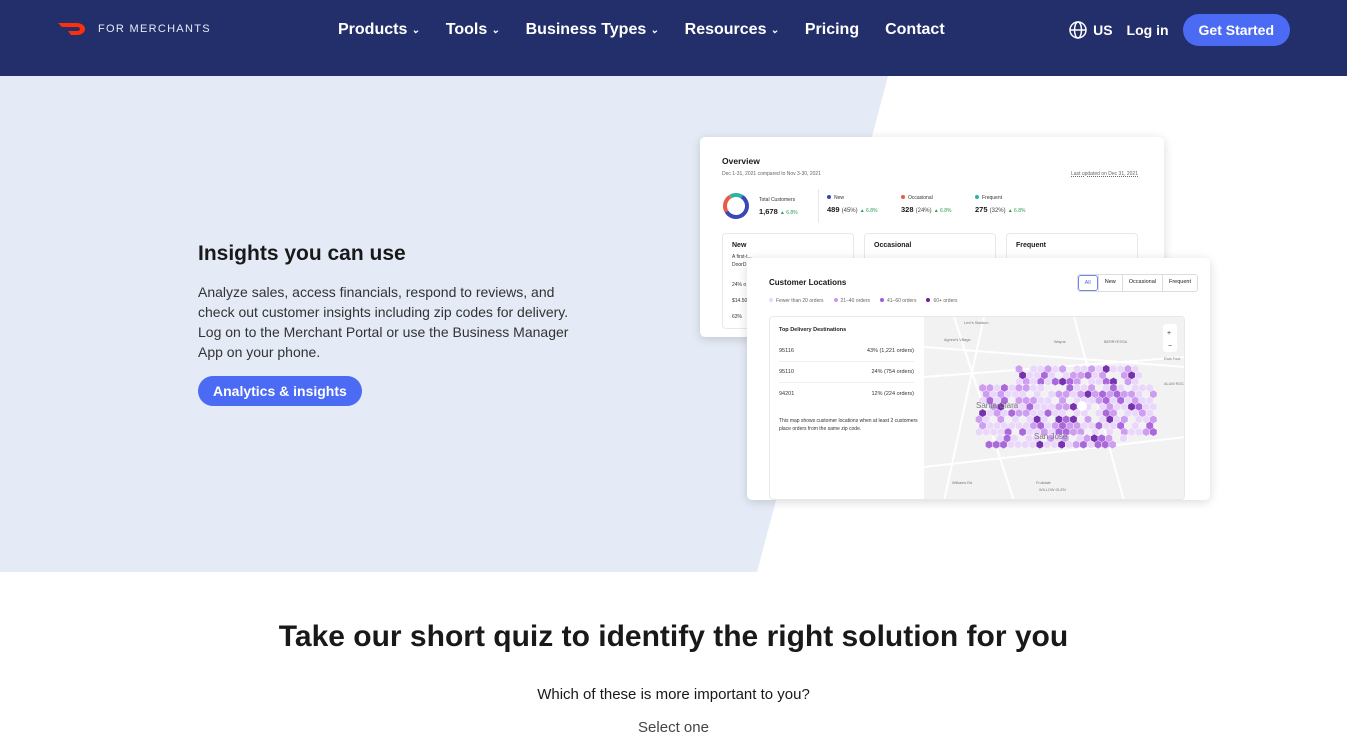 The image size is (1347, 746). Describe the element at coordinates (1060, 342) in the screenshot. I see `map-label: Wayne` at that location.